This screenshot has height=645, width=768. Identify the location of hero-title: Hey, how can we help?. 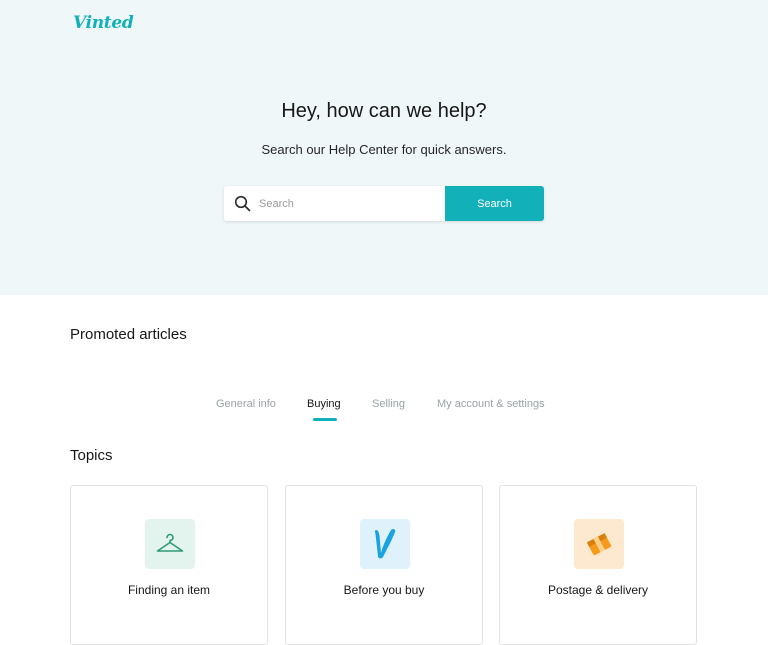
(384, 111).